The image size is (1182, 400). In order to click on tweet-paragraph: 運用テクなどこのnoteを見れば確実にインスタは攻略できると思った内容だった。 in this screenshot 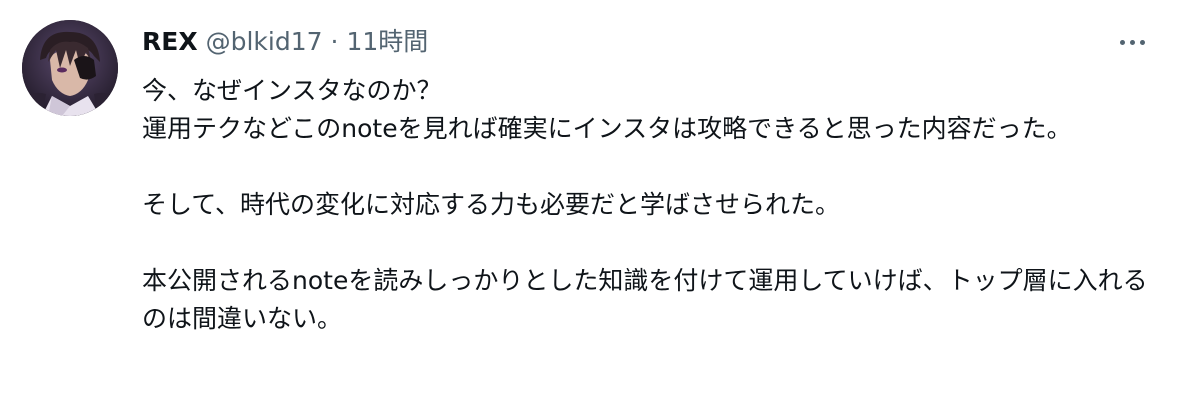, I will do `click(607, 128)`.